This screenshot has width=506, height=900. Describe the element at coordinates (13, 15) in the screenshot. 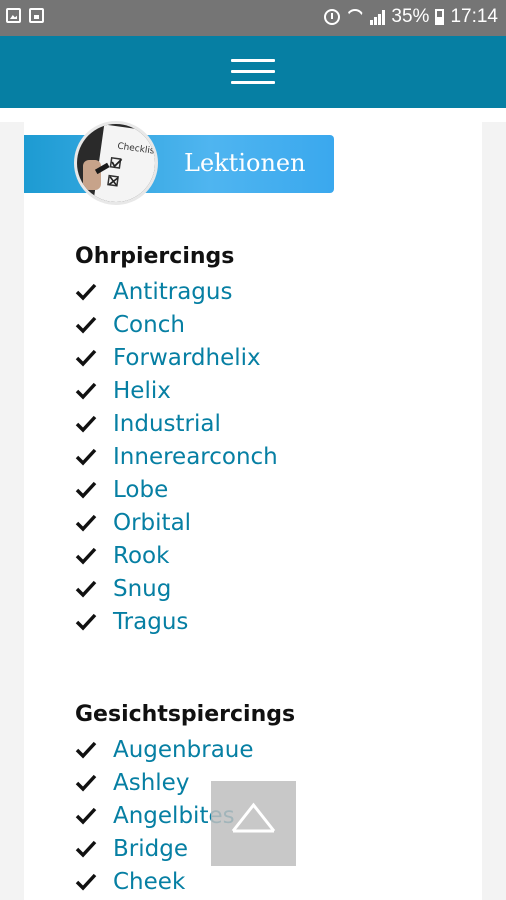

I see `image-icon` at that location.